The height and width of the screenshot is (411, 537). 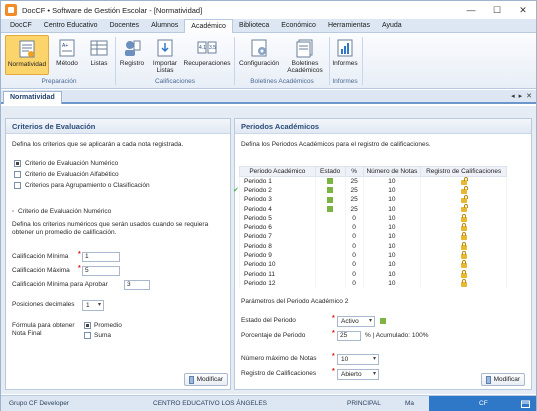 I want to click on criterio-alfabetico-checkbox, so click(x=17, y=174).